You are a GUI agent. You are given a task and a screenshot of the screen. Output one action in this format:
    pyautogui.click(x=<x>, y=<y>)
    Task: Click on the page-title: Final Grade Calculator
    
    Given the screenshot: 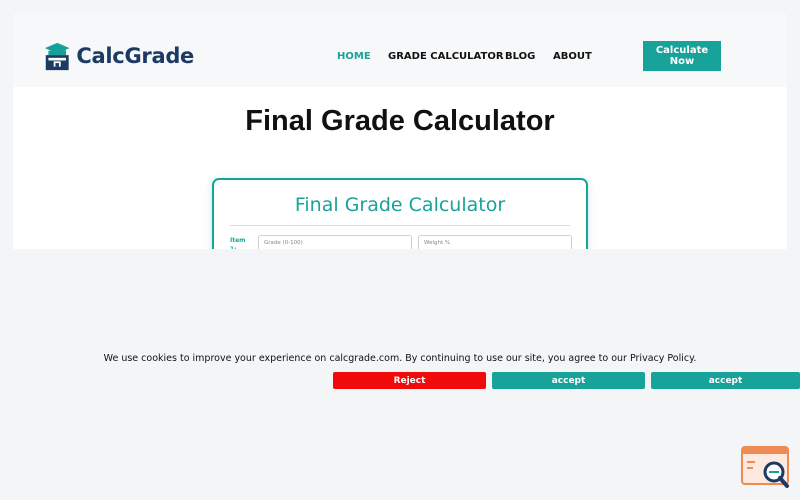 What is the action you would take?
    pyautogui.click(x=400, y=121)
    